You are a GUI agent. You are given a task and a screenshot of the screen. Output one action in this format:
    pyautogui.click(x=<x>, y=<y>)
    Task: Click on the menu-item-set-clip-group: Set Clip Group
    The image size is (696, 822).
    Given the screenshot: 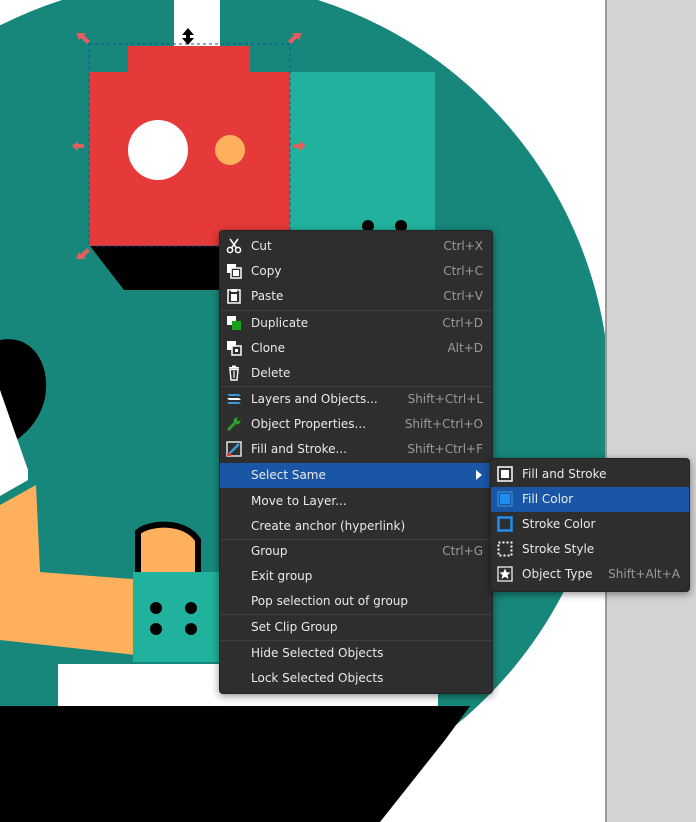 What is the action you would take?
    pyautogui.click(x=356, y=627)
    